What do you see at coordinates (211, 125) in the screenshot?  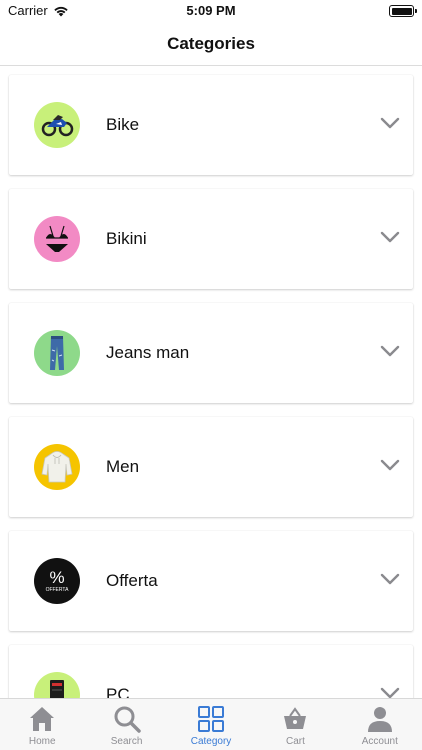 I see `category-item-bike: Bike` at bounding box center [211, 125].